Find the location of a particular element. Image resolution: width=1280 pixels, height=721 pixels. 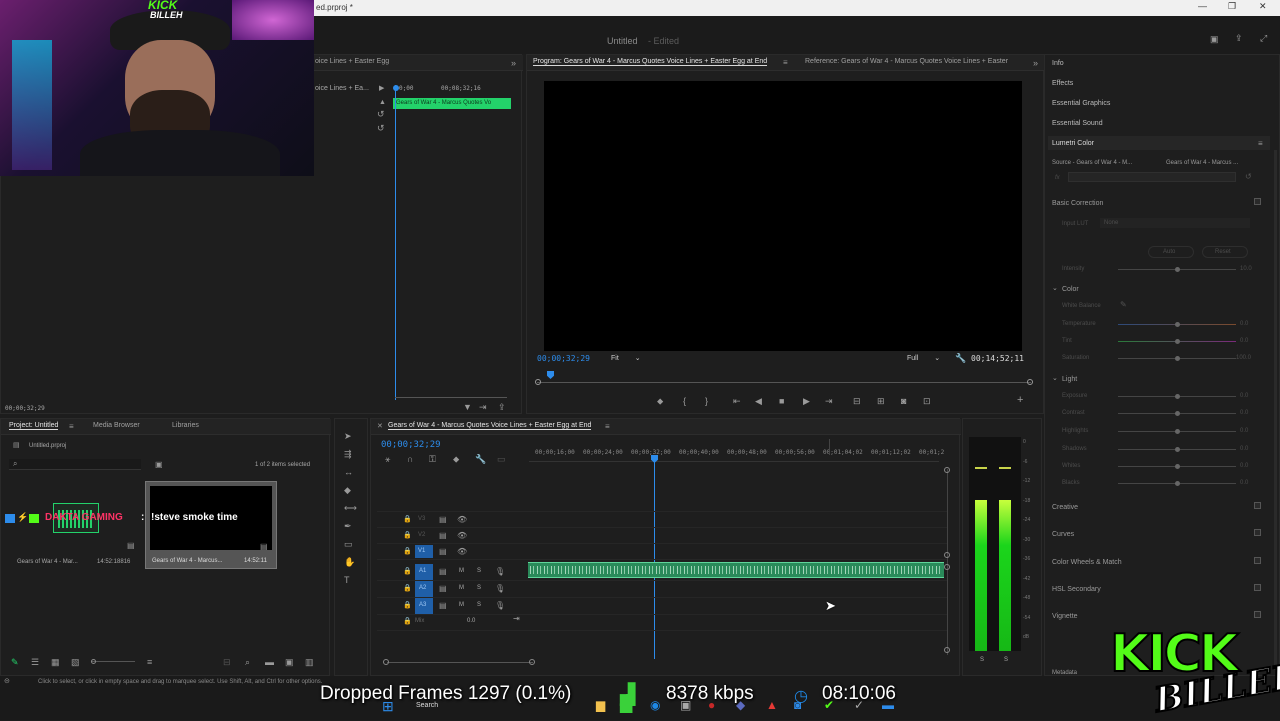

play-triangle-icon: ▶ is located at coordinates (381, 89).